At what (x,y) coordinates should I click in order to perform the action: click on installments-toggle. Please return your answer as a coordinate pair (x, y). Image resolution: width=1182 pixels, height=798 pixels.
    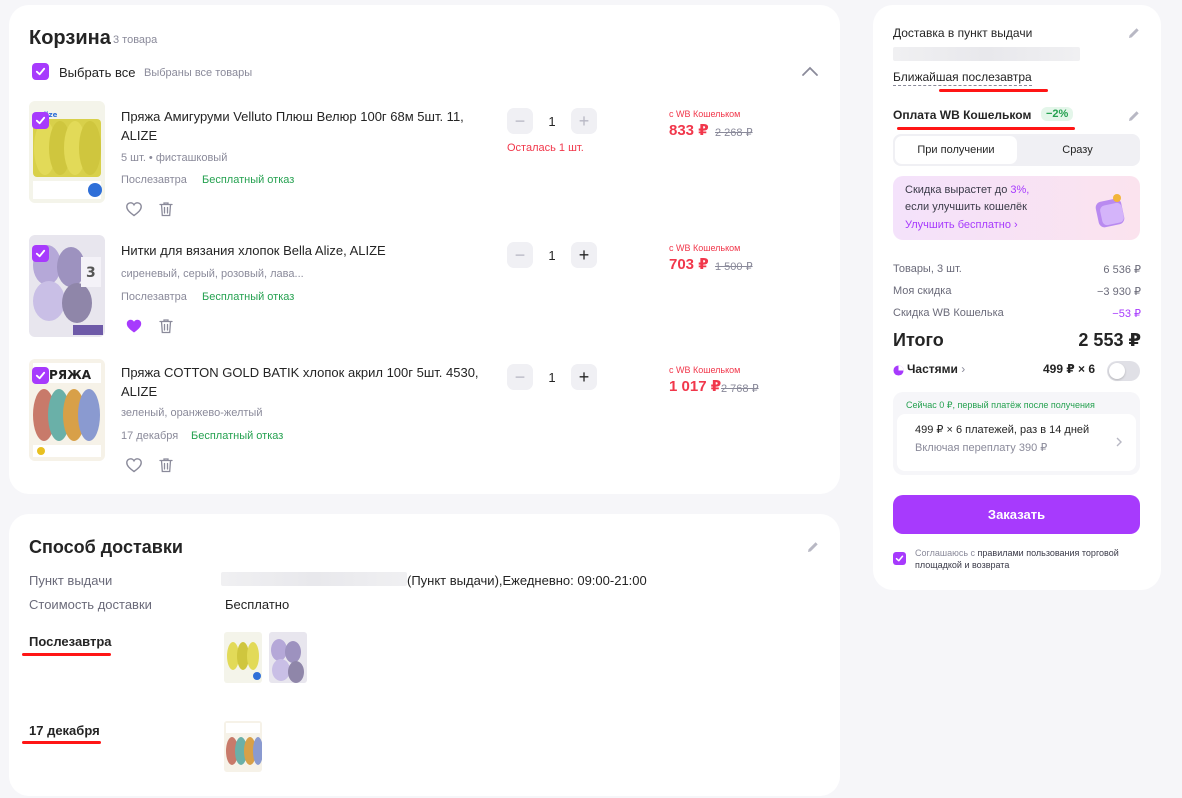
    Looking at the image, I should click on (1123, 371).